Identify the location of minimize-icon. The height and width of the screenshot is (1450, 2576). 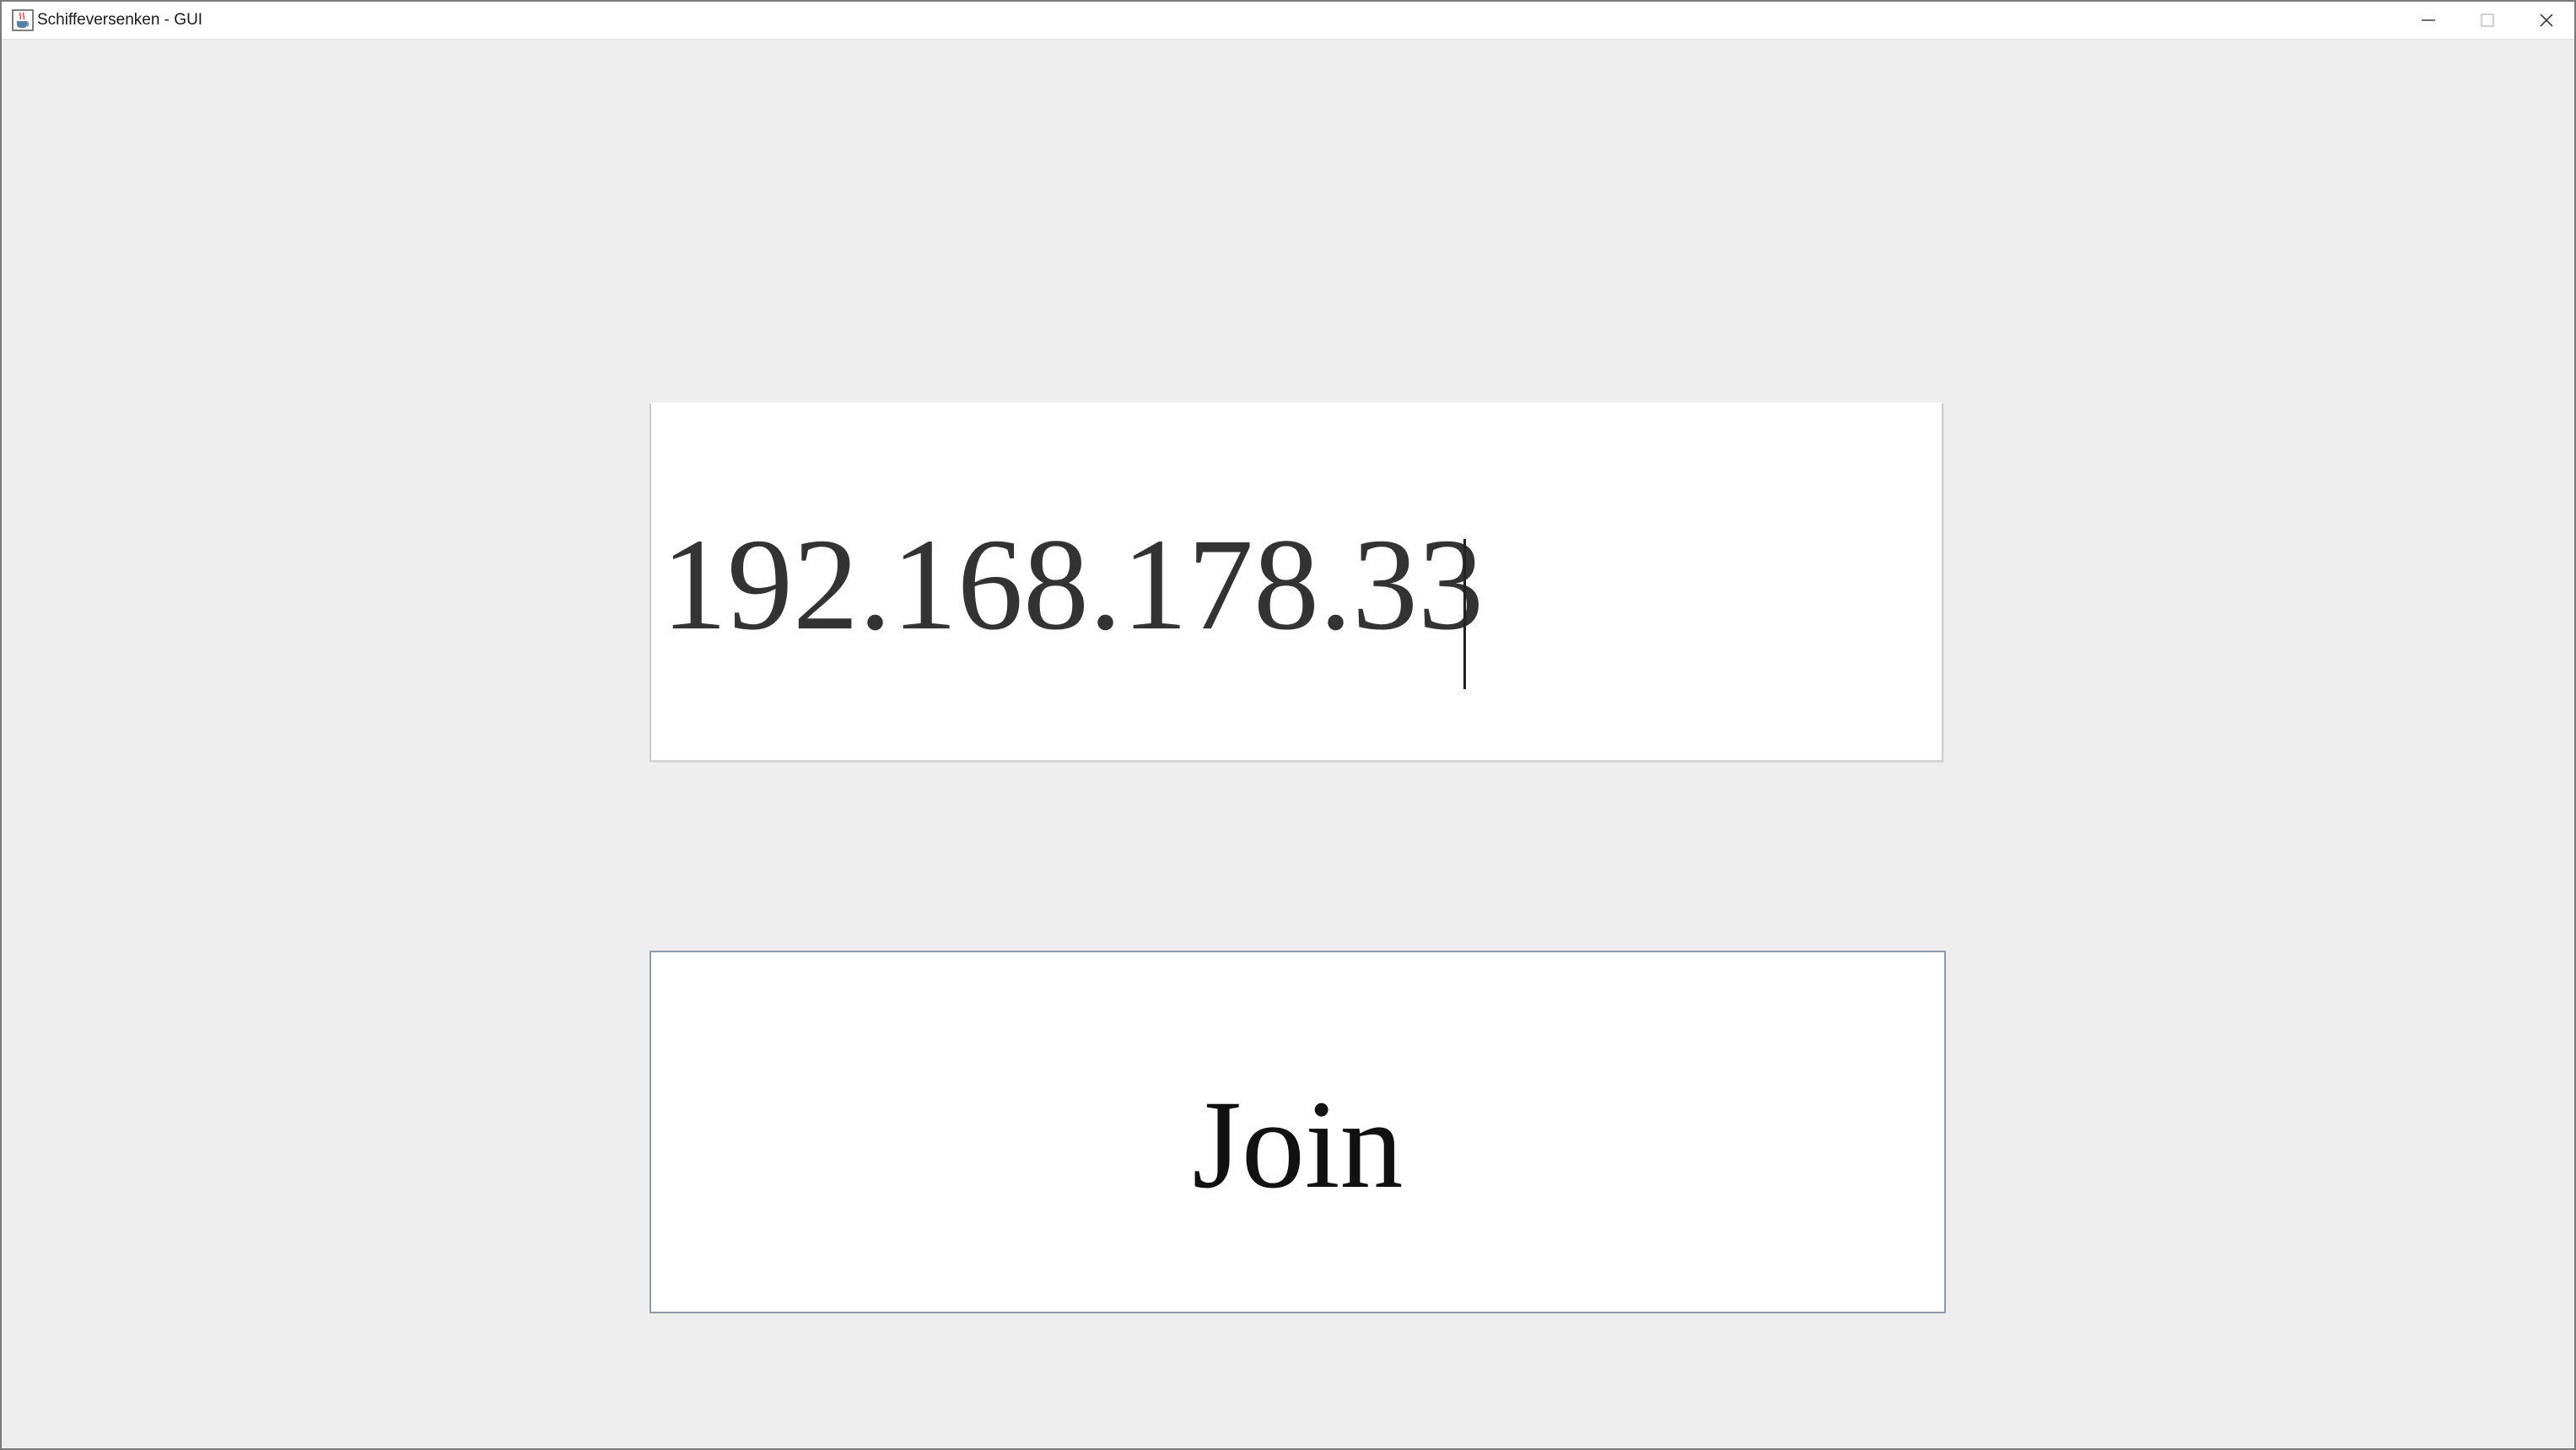
(2428, 20).